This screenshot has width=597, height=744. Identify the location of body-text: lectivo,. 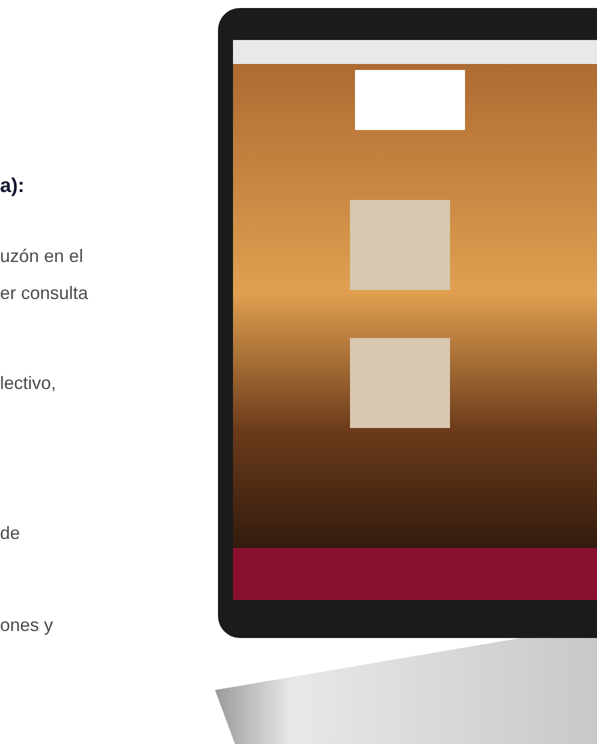
(28, 383).